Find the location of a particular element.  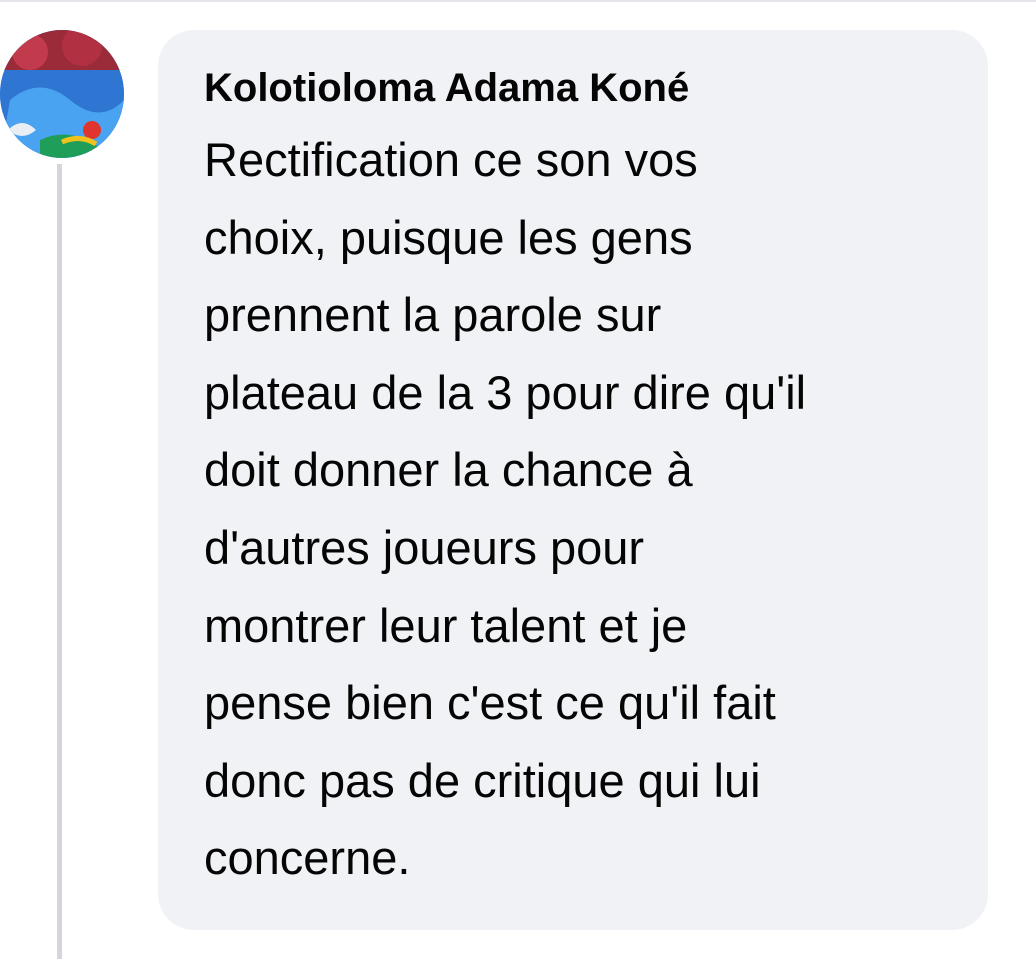

comment-line: donc pas de critique qui lui is located at coordinates (482, 780).